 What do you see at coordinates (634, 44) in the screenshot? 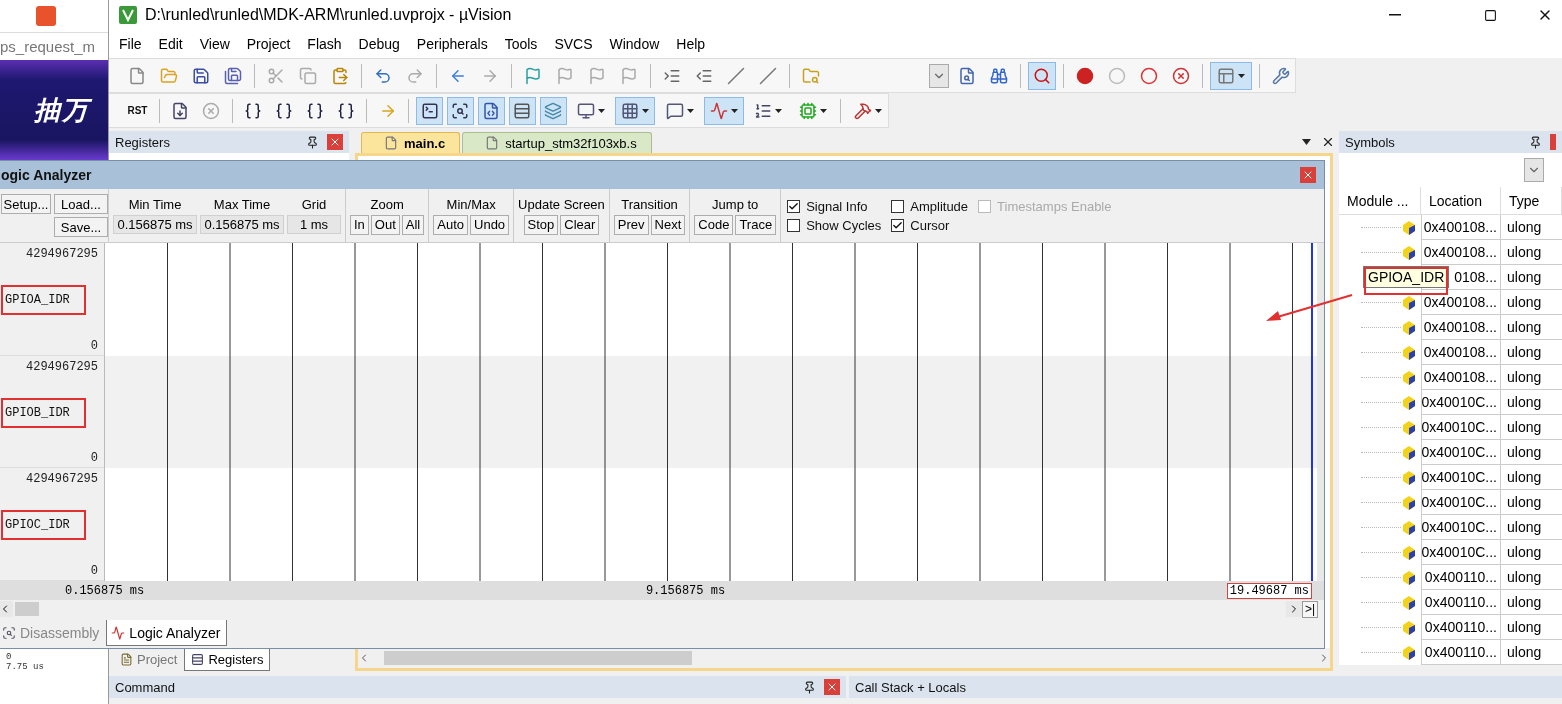
I see `menu-item: Window` at bounding box center [634, 44].